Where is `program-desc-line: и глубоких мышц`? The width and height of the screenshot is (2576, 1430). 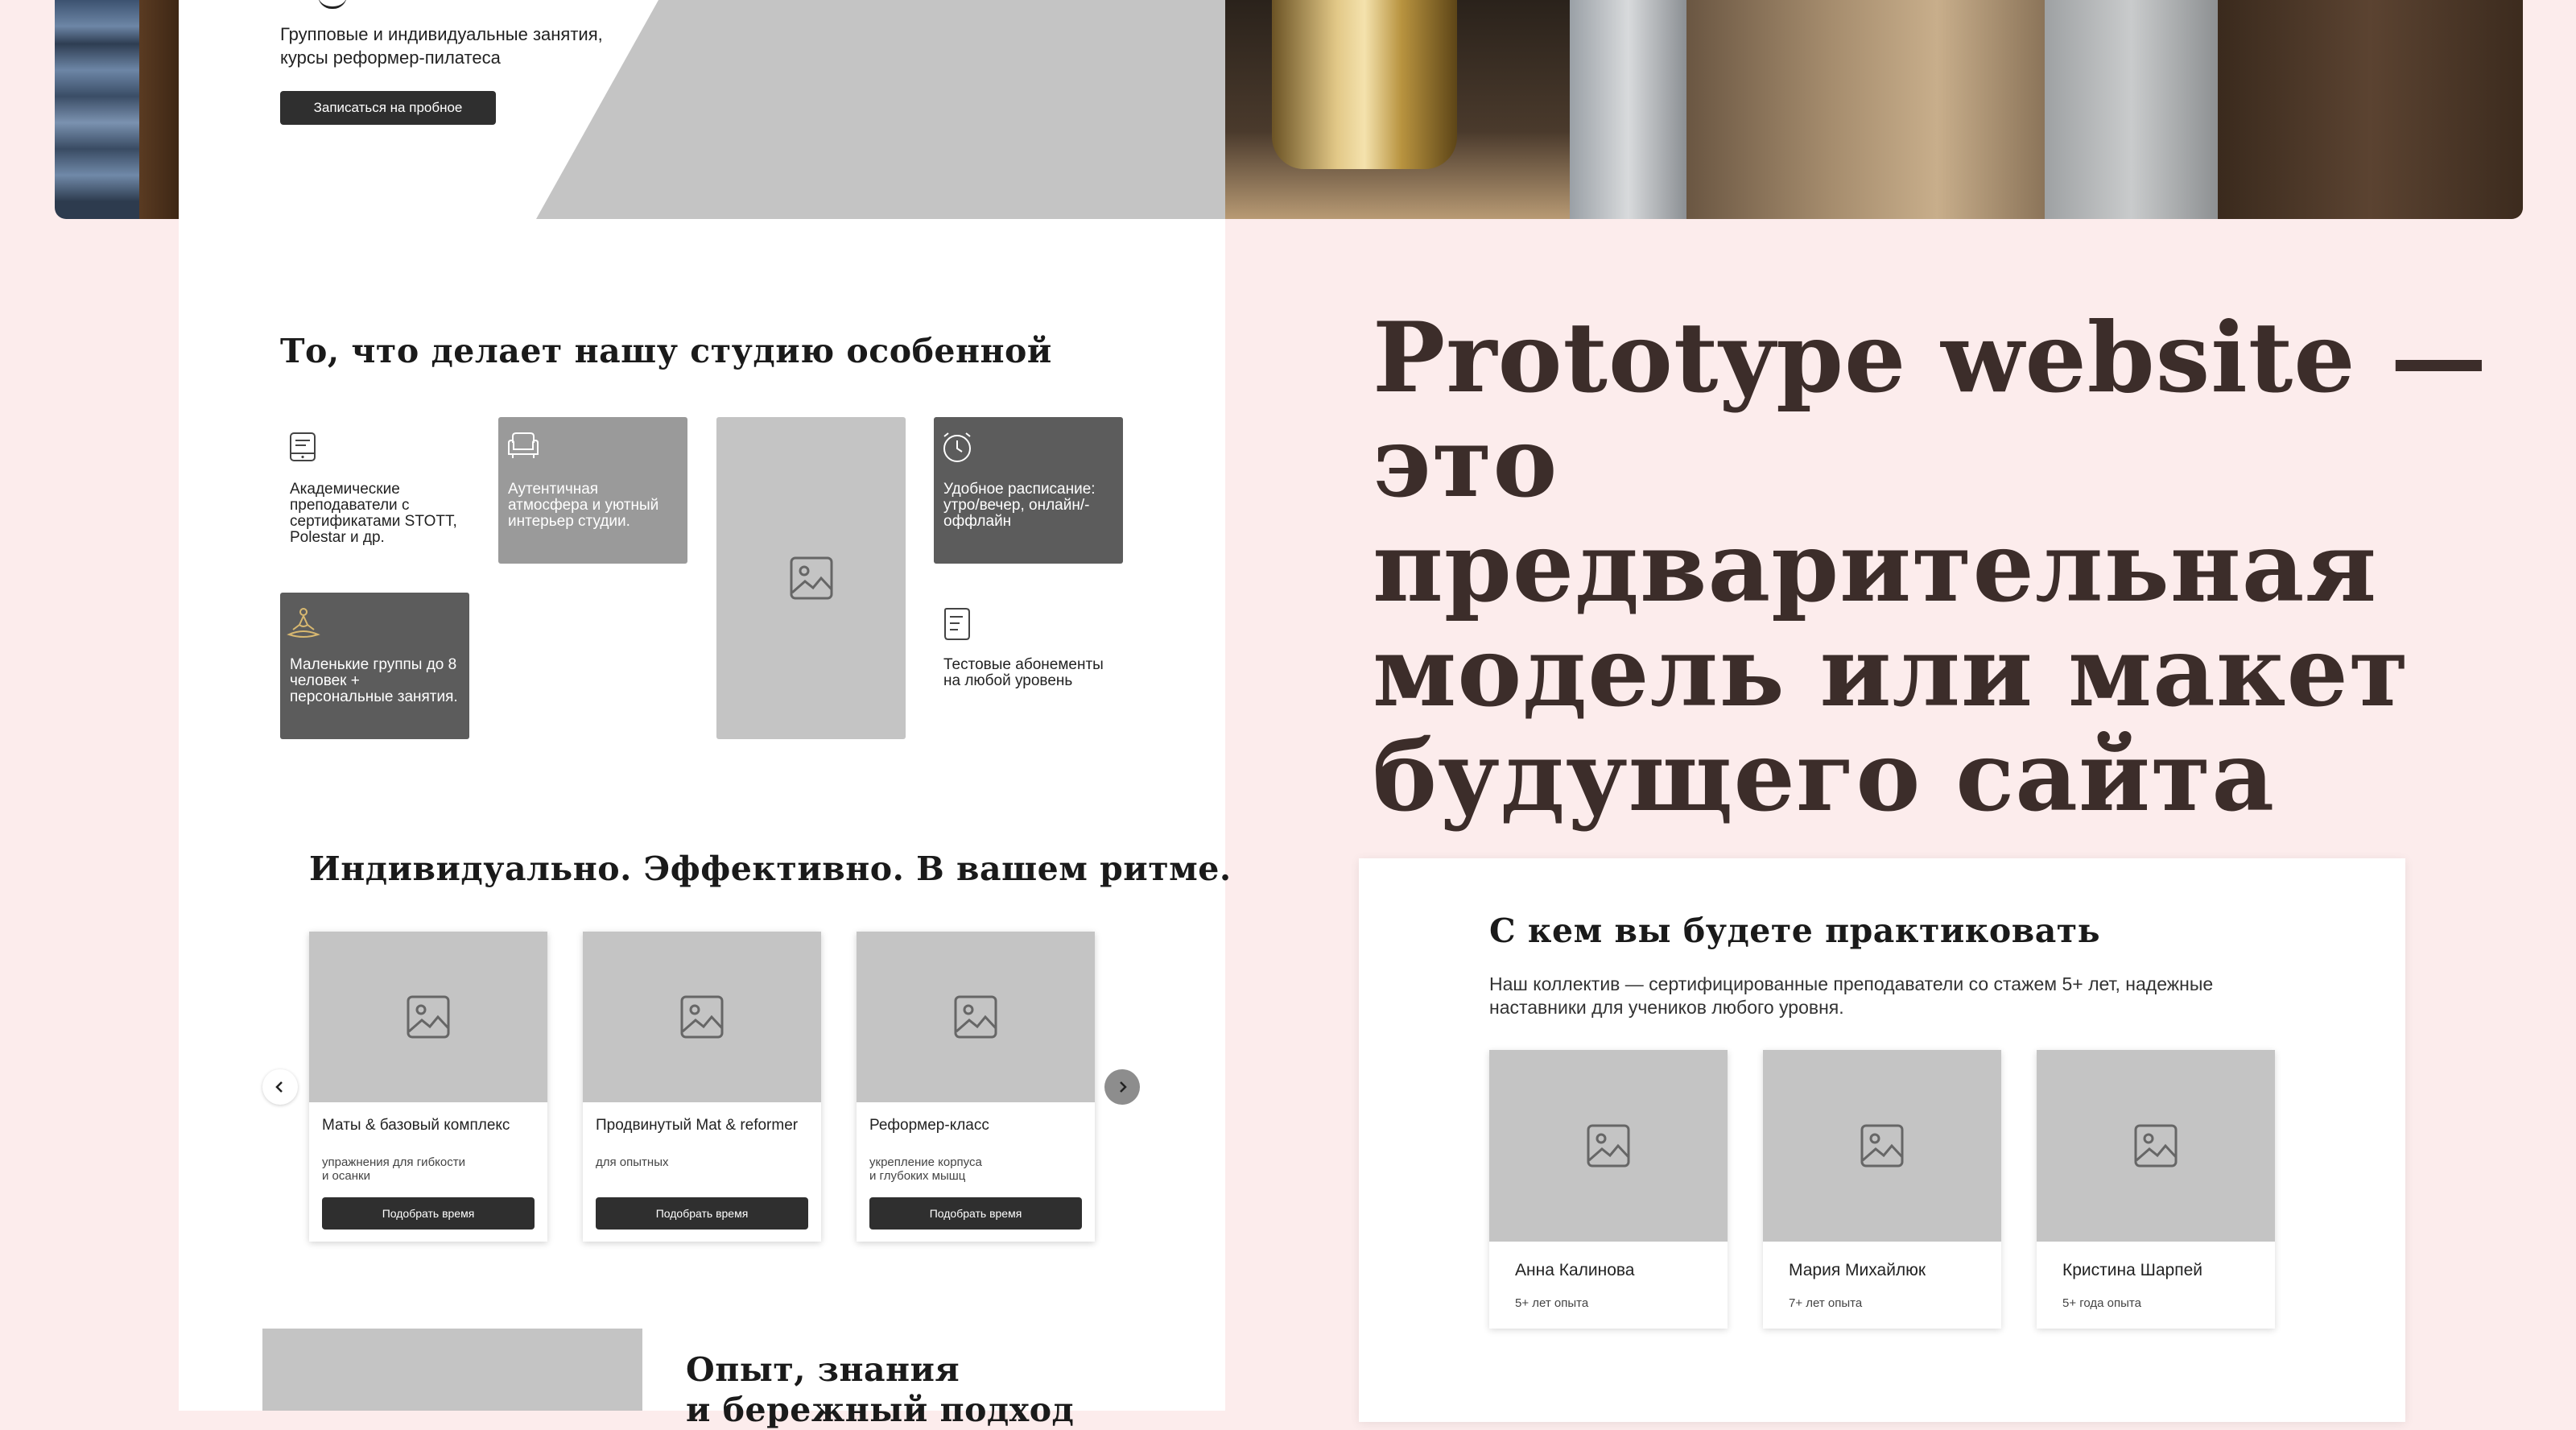 program-desc-line: и глубоких мышц is located at coordinates (917, 1176).